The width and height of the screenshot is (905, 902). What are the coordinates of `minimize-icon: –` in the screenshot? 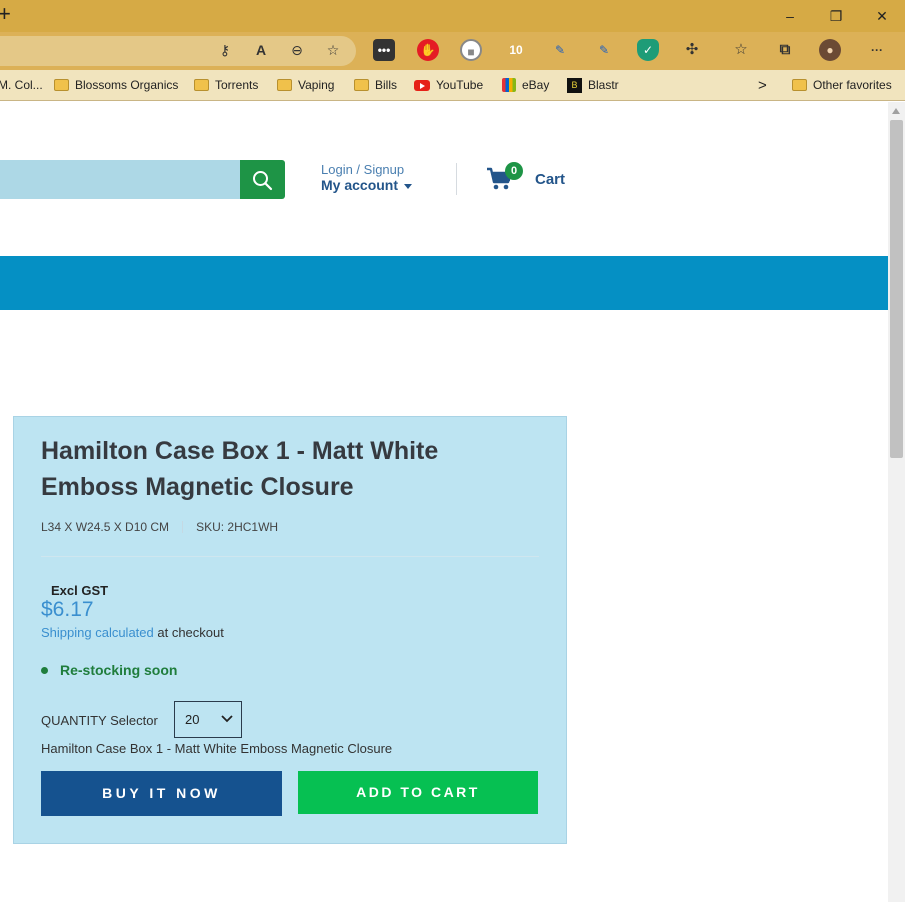 It's located at (790, 16).